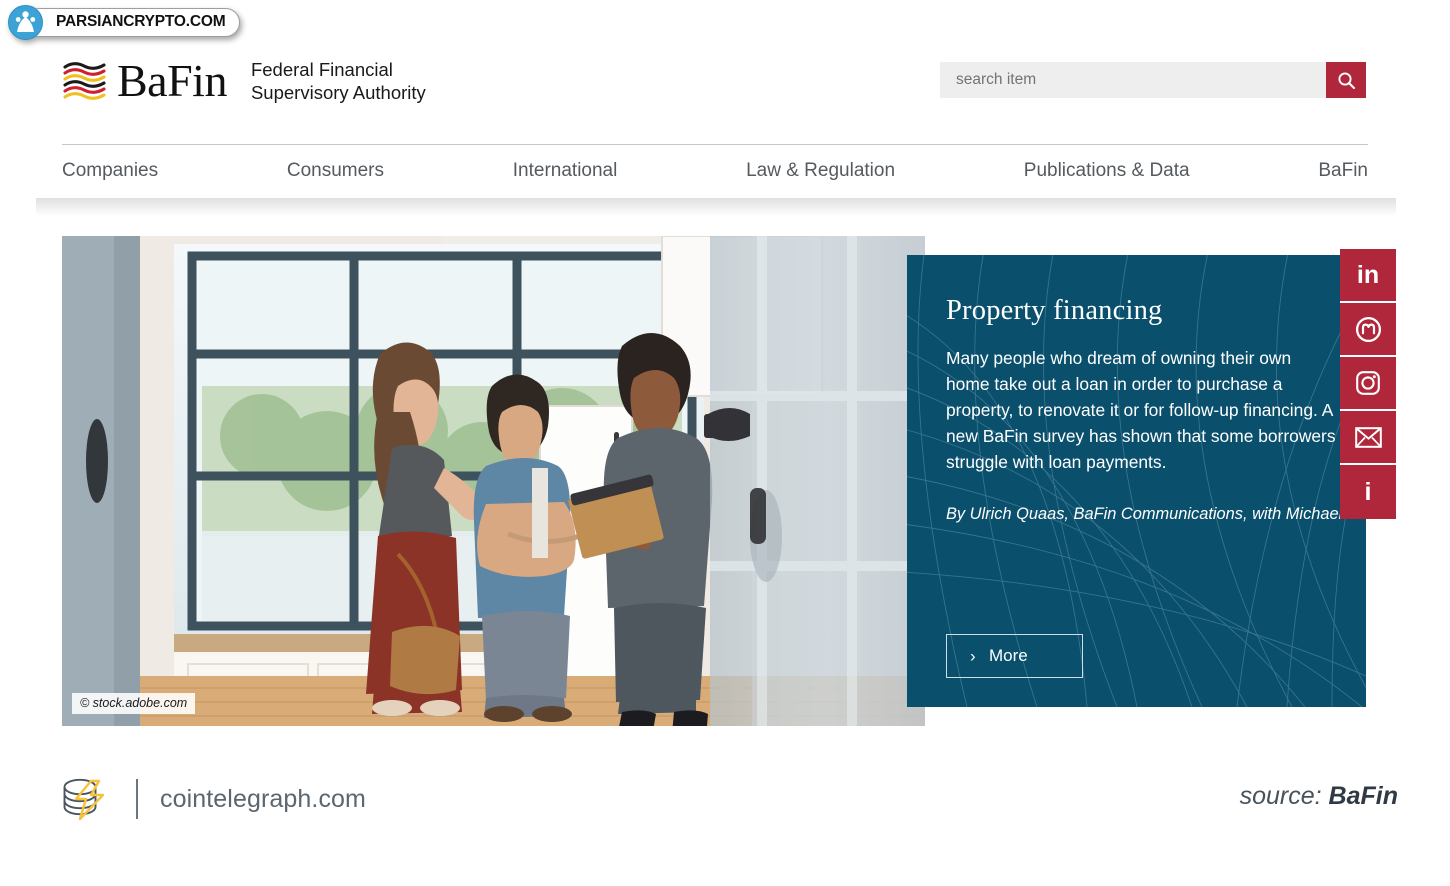 The image size is (1450, 886). Describe the element at coordinates (335, 171) in the screenshot. I see `nav-item-consumers: Consumers` at that location.